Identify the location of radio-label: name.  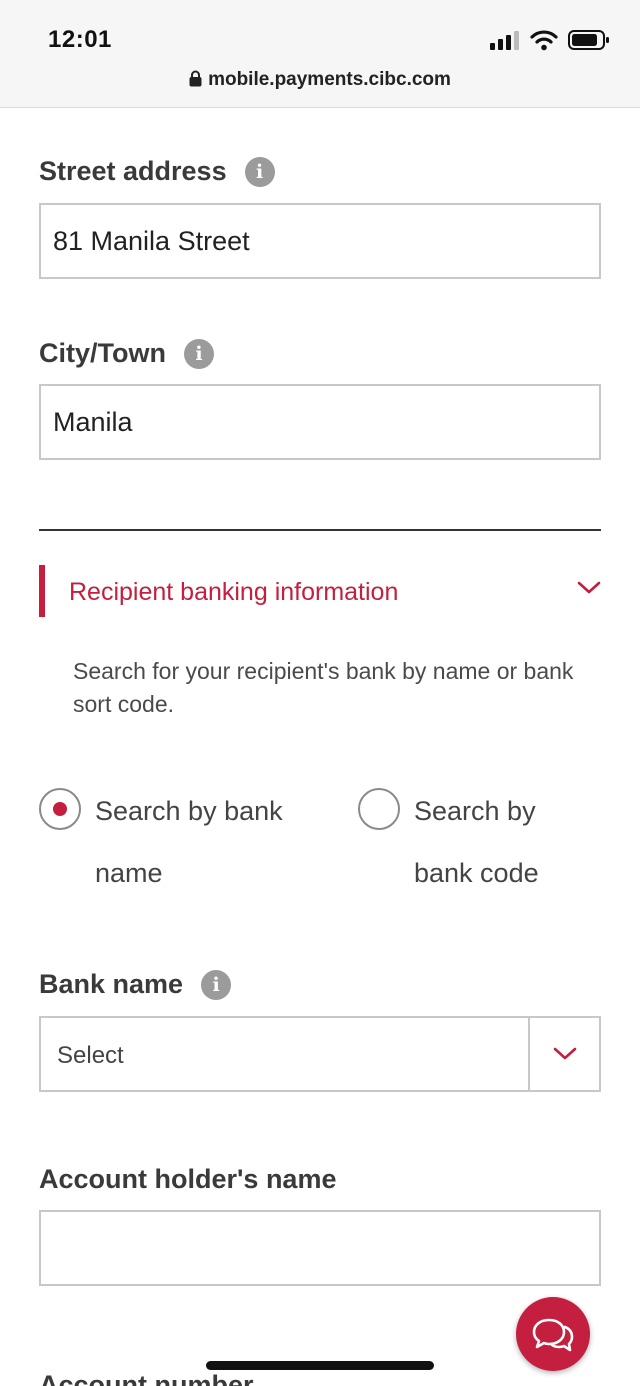
(129, 873).